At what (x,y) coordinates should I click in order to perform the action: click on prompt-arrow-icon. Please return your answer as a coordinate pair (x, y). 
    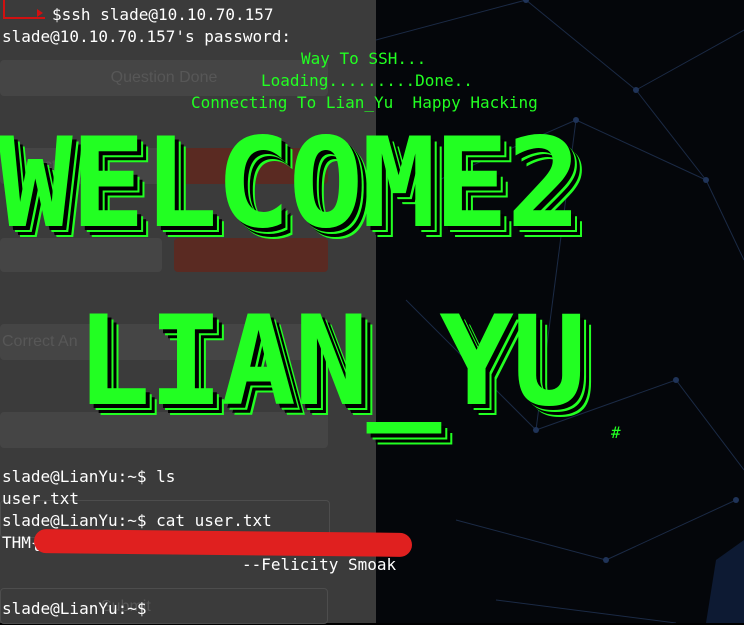
    Looking at the image, I should click on (40, 13).